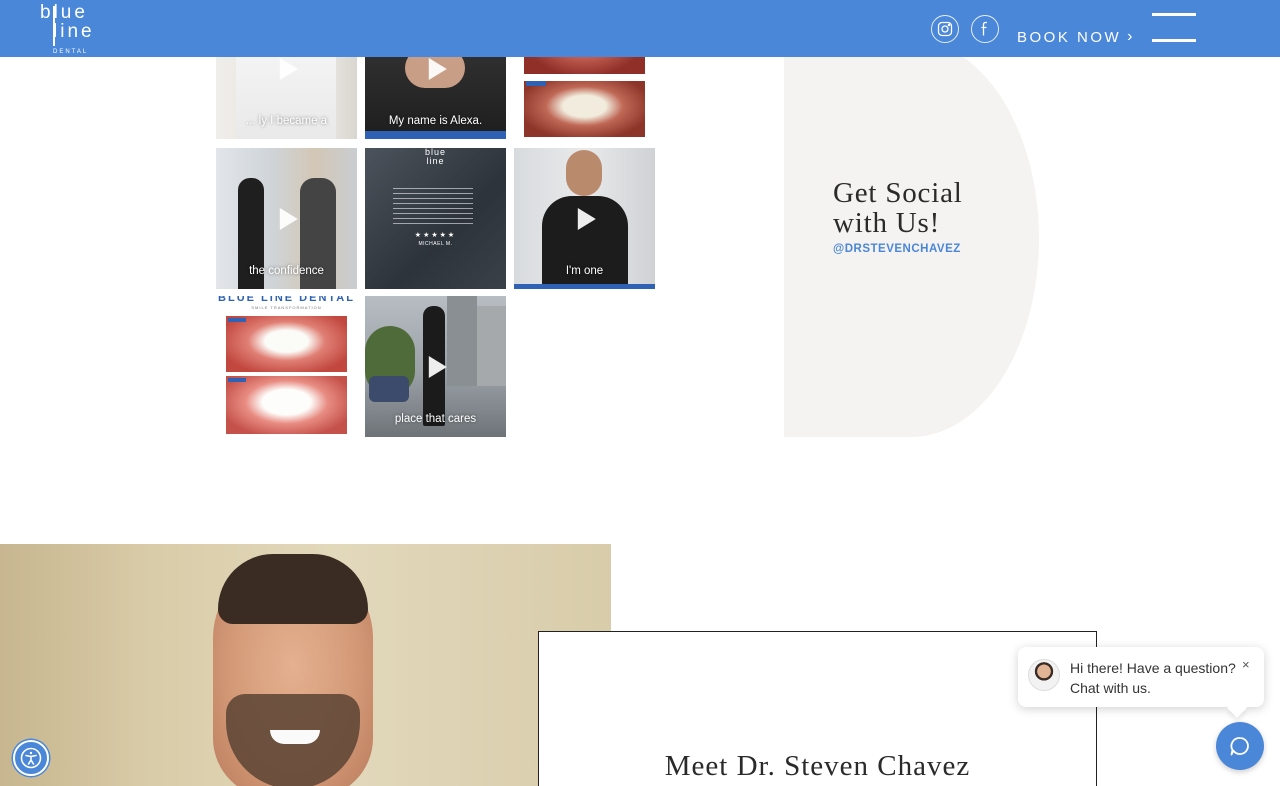 This screenshot has width=1280, height=786. I want to click on facebook-icon, so click(985, 29).